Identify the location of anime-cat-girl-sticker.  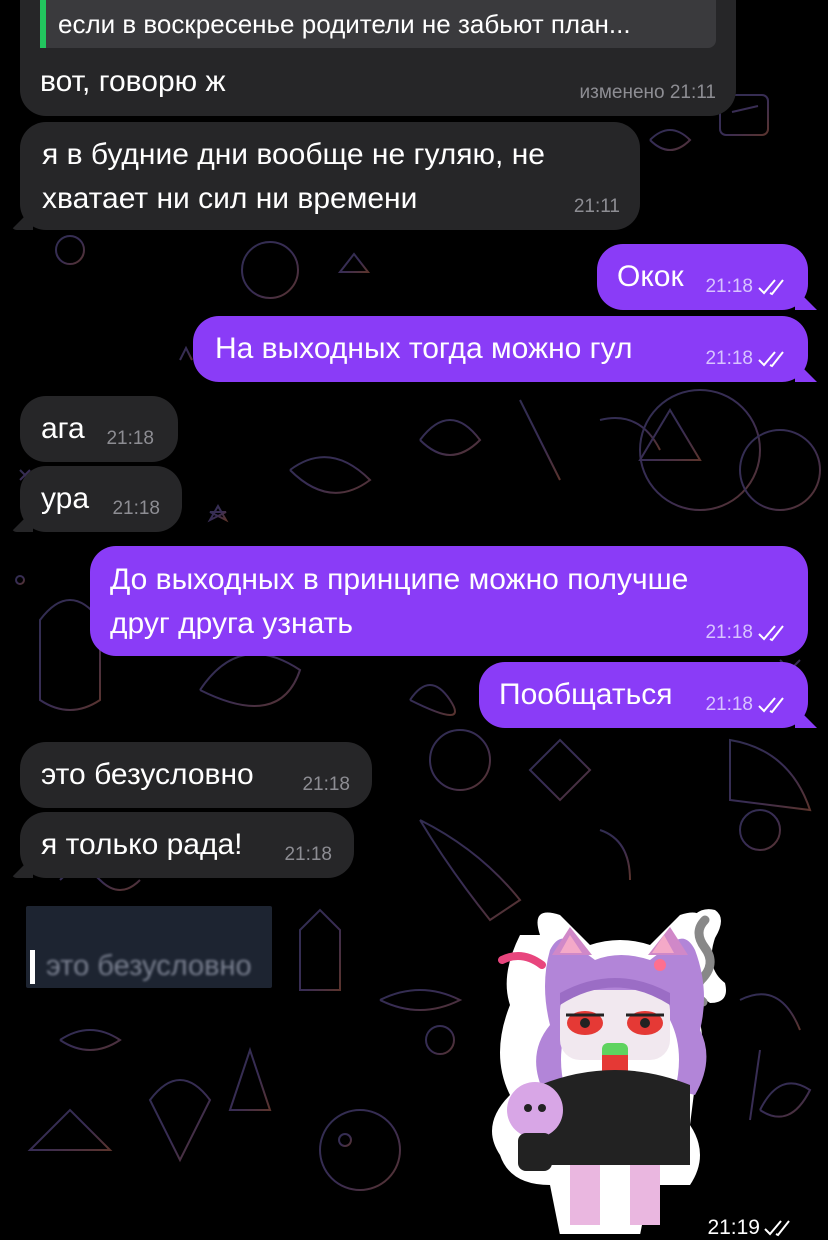
(615, 1064).